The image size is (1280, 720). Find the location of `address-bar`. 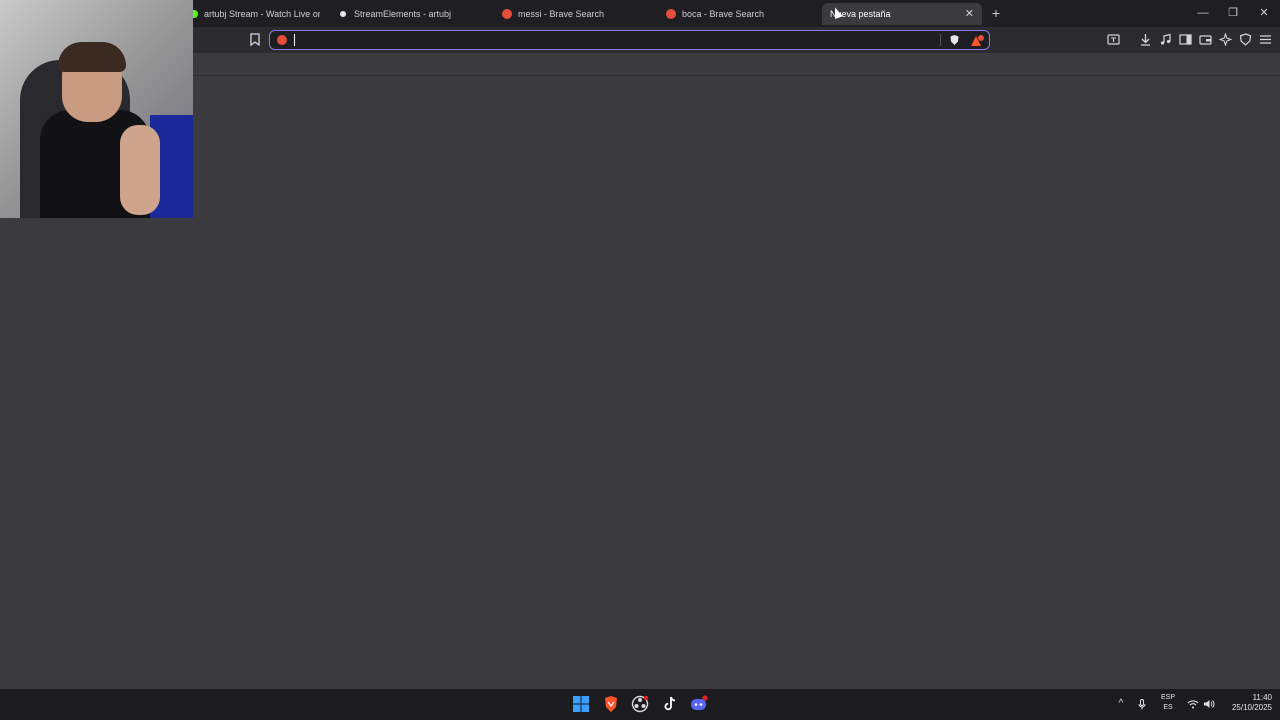

address-bar is located at coordinates (629, 40).